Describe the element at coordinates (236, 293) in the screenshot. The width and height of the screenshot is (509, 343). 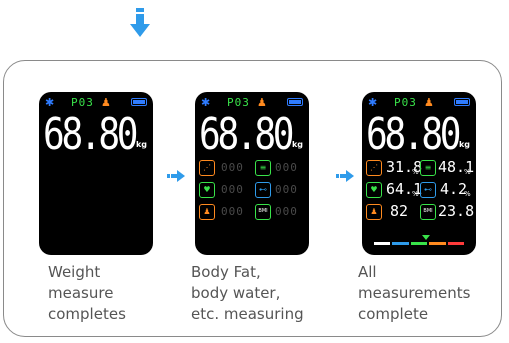
I see `caption-line: body water,` at that location.